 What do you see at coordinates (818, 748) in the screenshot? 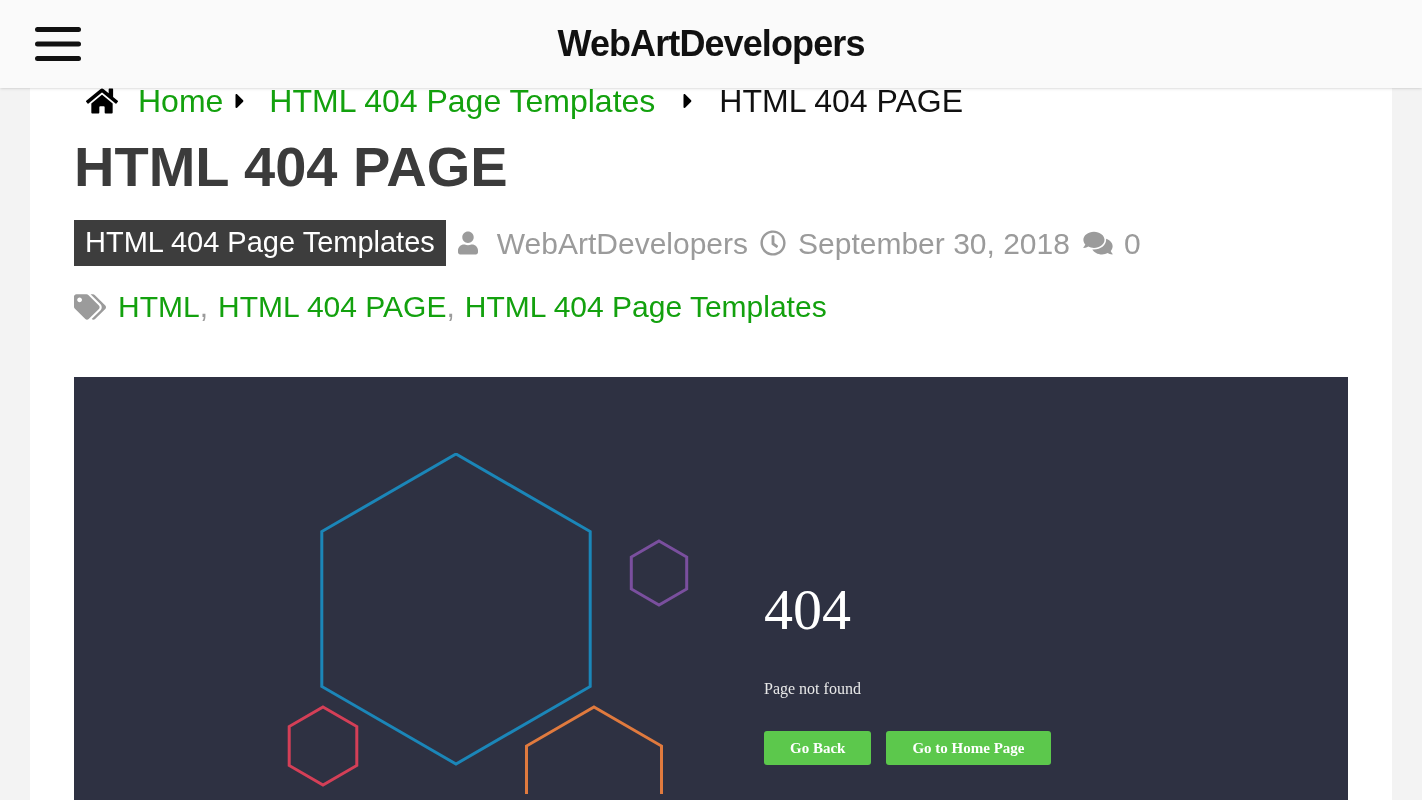
I see `preview-button: Go Back` at bounding box center [818, 748].